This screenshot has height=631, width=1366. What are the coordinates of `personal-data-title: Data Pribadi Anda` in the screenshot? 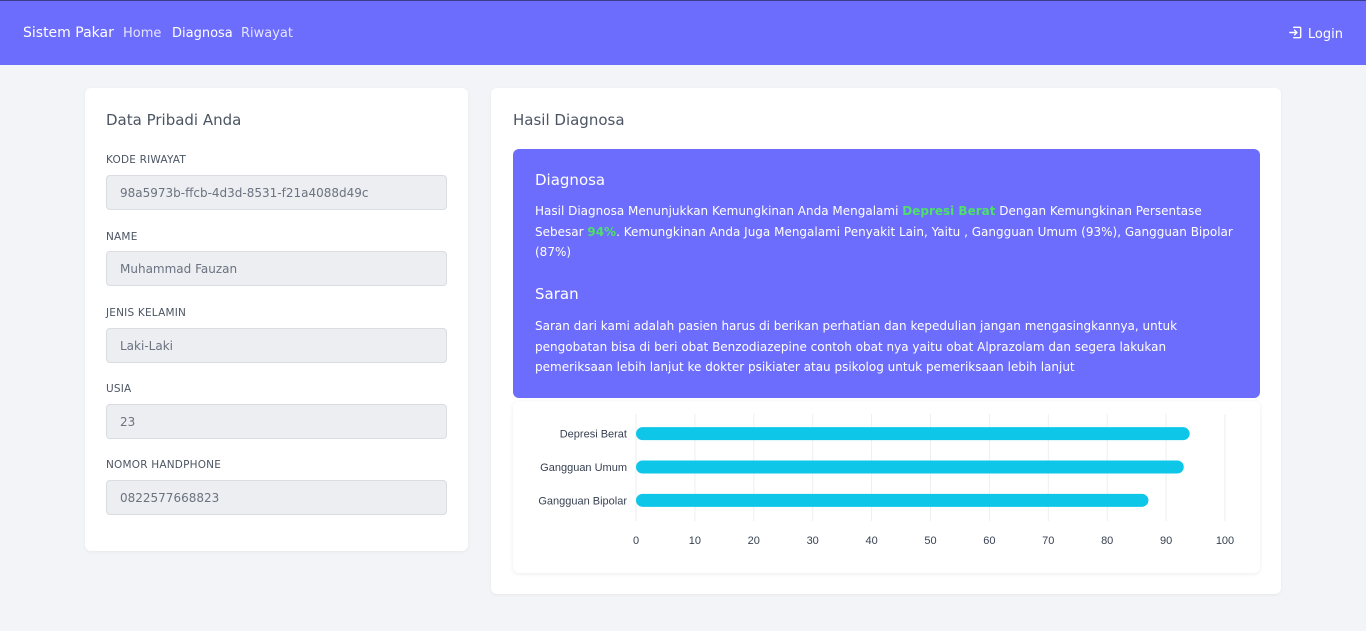 It's located at (174, 120).